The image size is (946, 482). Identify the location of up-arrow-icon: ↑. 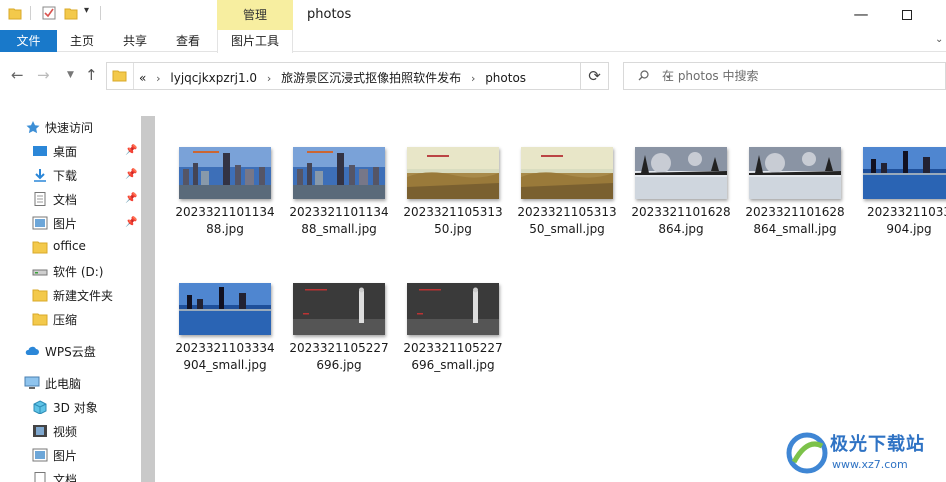
(91, 75).